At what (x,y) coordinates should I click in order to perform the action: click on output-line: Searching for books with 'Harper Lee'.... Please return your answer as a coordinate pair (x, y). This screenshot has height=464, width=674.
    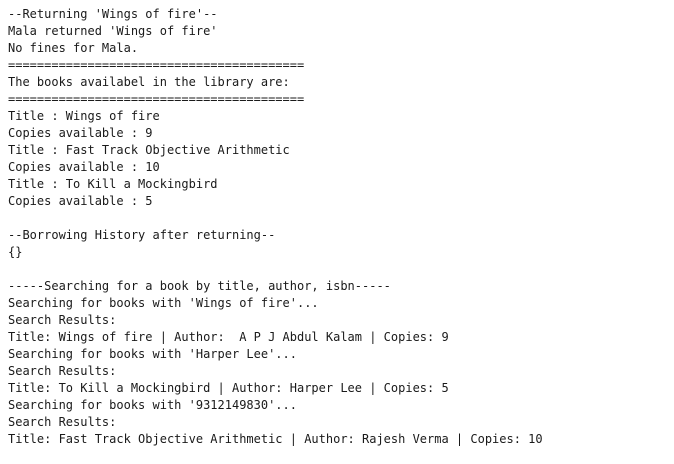
    Looking at the image, I should click on (152, 354).